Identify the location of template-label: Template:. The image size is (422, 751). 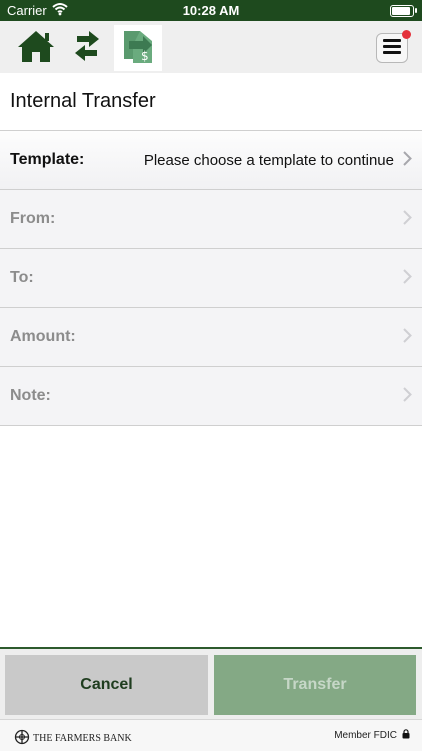
(47, 159).